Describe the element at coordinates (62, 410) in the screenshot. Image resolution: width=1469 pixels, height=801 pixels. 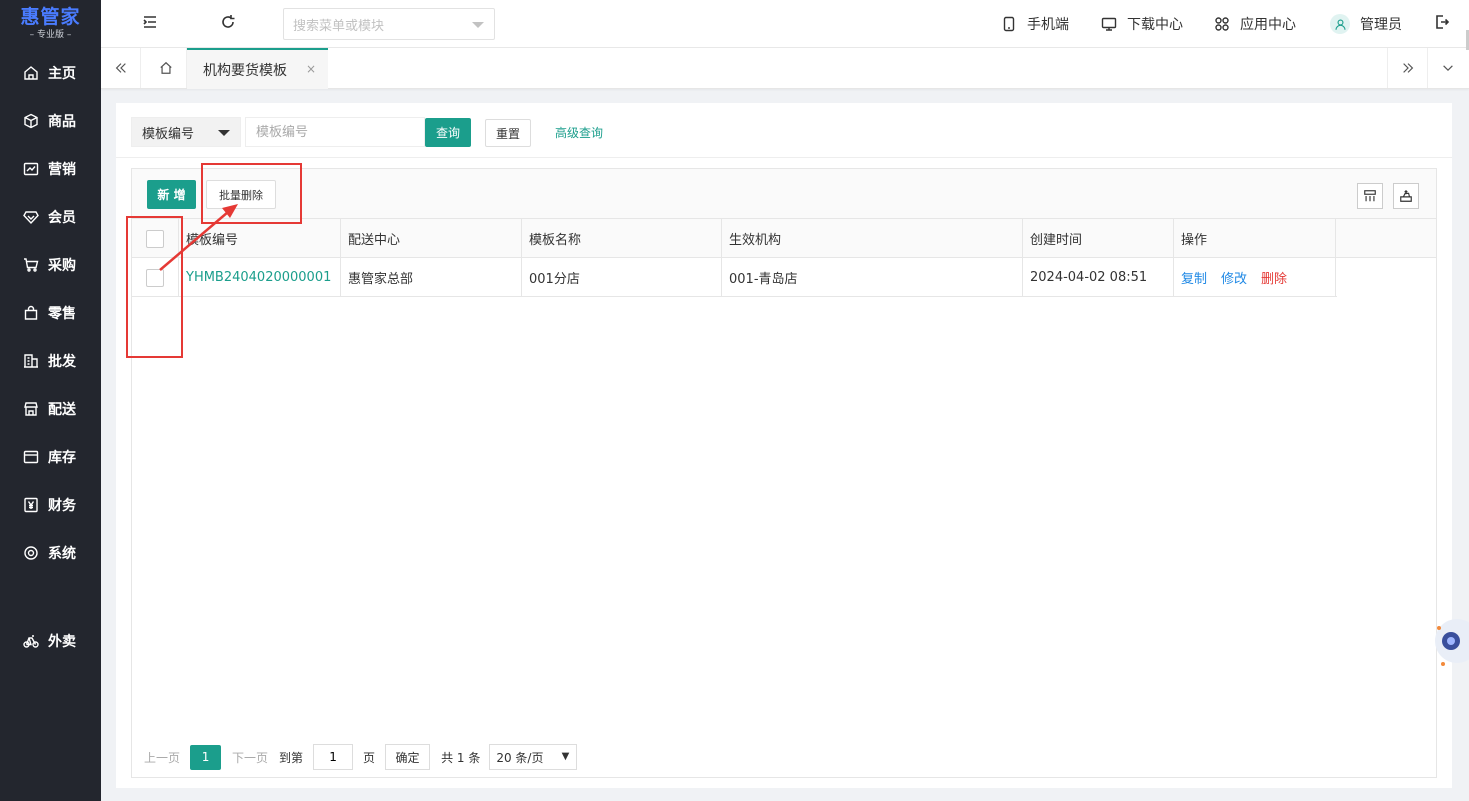
I see `sidebar-item-label: 配送` at that location.